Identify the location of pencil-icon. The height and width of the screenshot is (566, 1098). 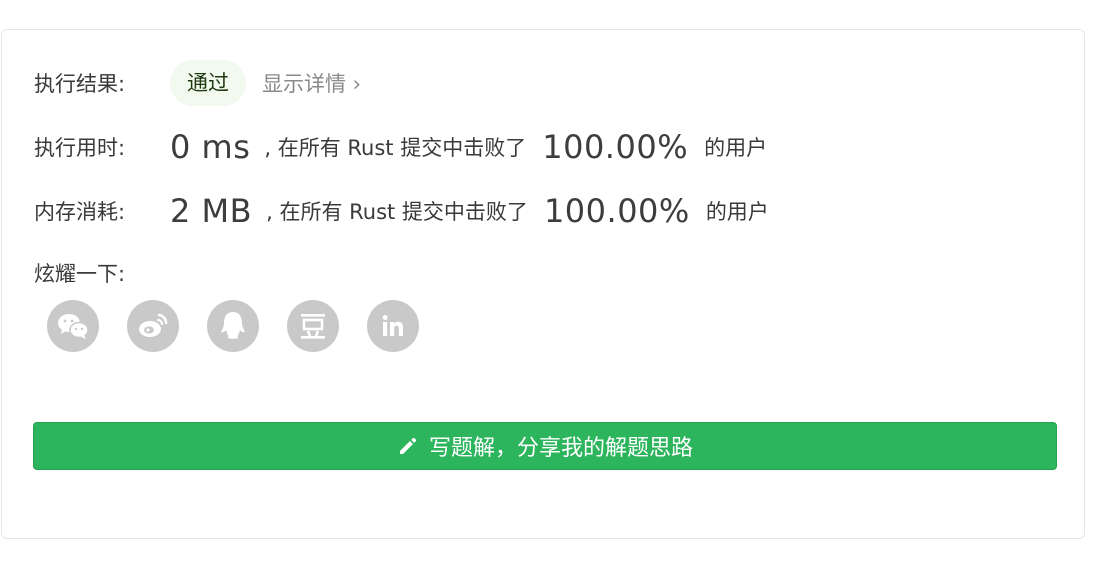
(408, 446).